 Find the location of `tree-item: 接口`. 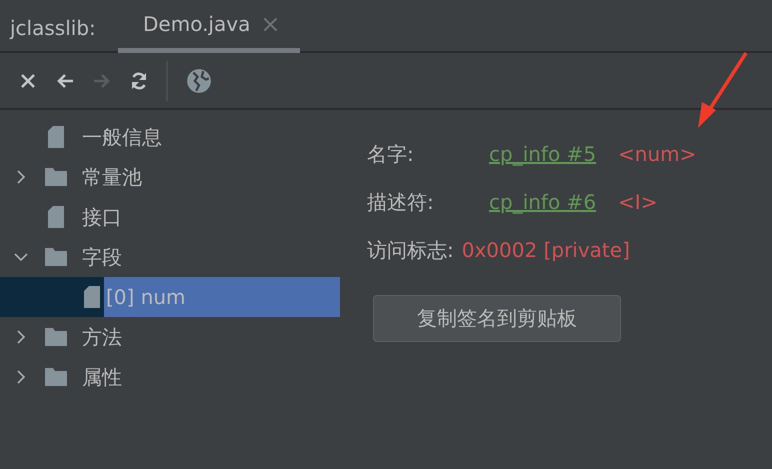

tree-item: 接口 is located at coordinates (170, 217).